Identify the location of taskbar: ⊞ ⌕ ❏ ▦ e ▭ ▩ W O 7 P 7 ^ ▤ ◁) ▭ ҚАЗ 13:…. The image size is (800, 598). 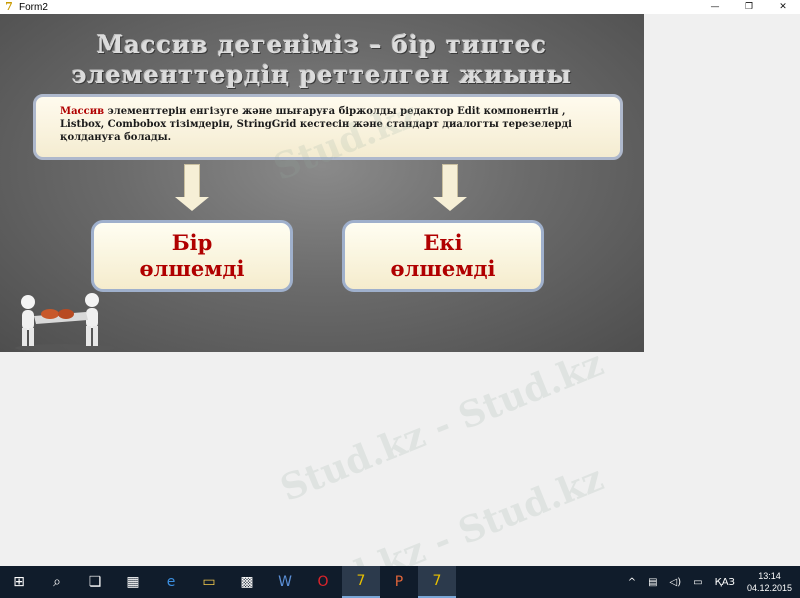
(400, 582).